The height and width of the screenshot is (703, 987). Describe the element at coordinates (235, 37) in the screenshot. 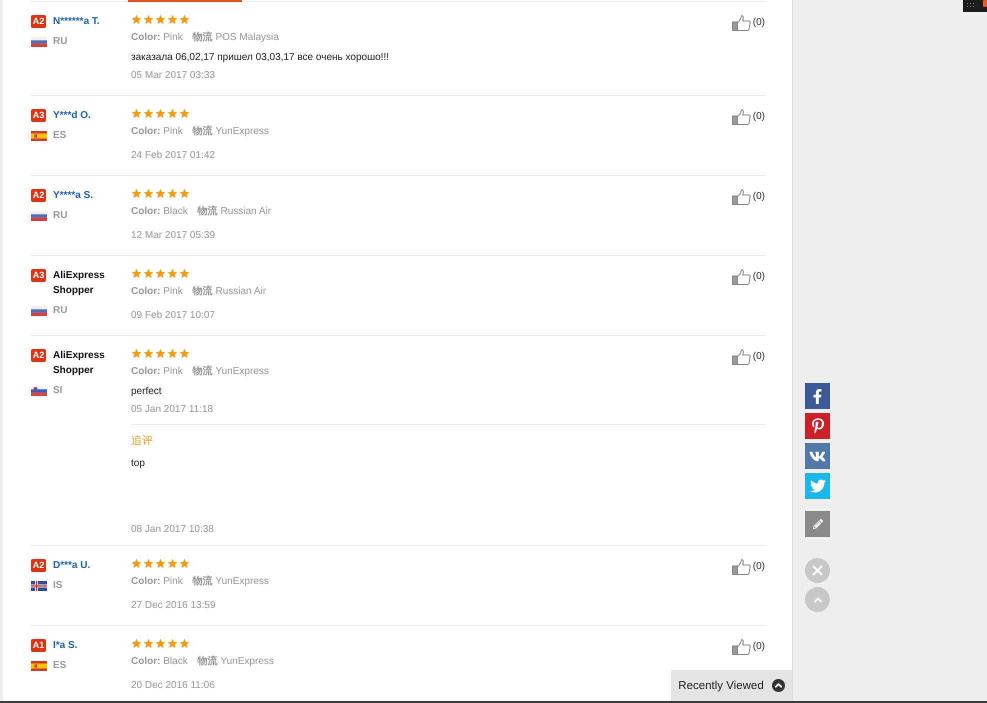

I see `product-attribute: 物流 POS Malaysia` at that location.